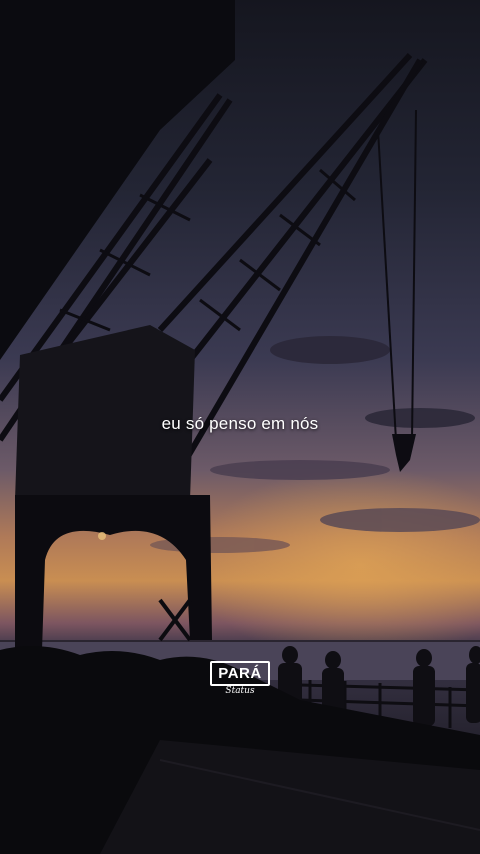 The width and height of the screenshot is (480, 854). I want to click on cabin-light, so click(102, 536).